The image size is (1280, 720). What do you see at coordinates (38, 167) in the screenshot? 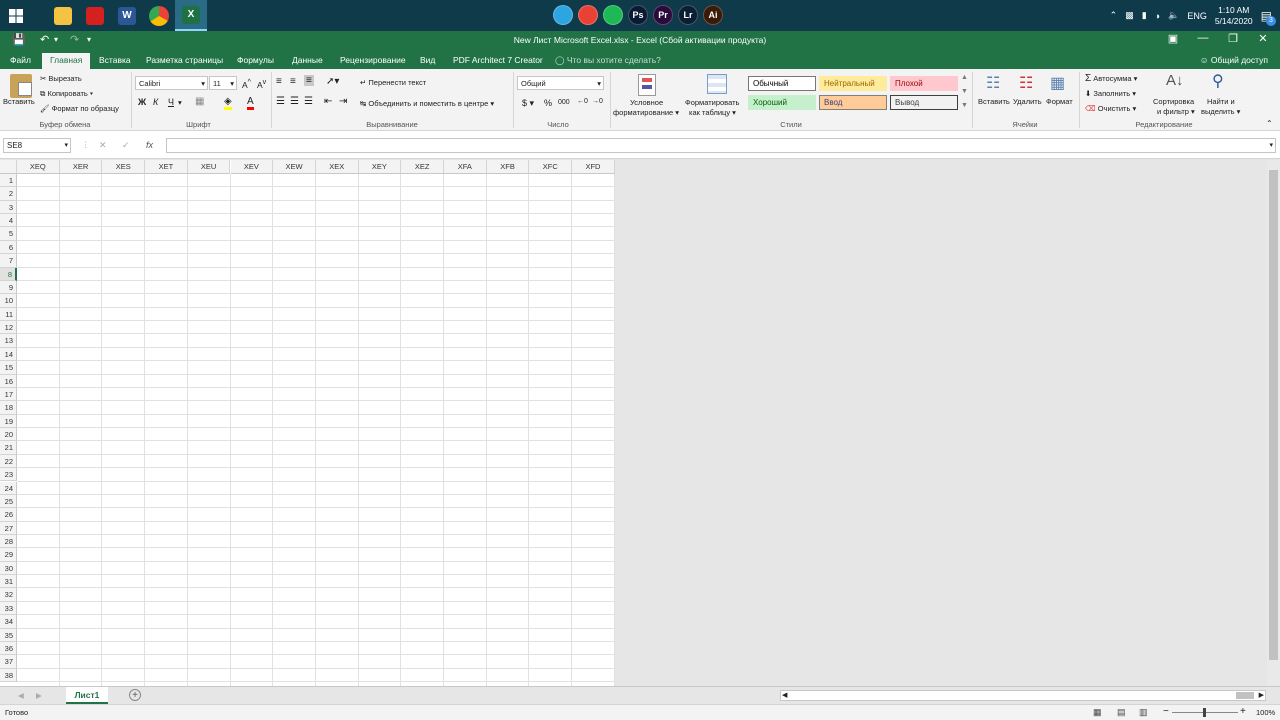
I see `column-header: XEQ` at bounding box center [38, 167].